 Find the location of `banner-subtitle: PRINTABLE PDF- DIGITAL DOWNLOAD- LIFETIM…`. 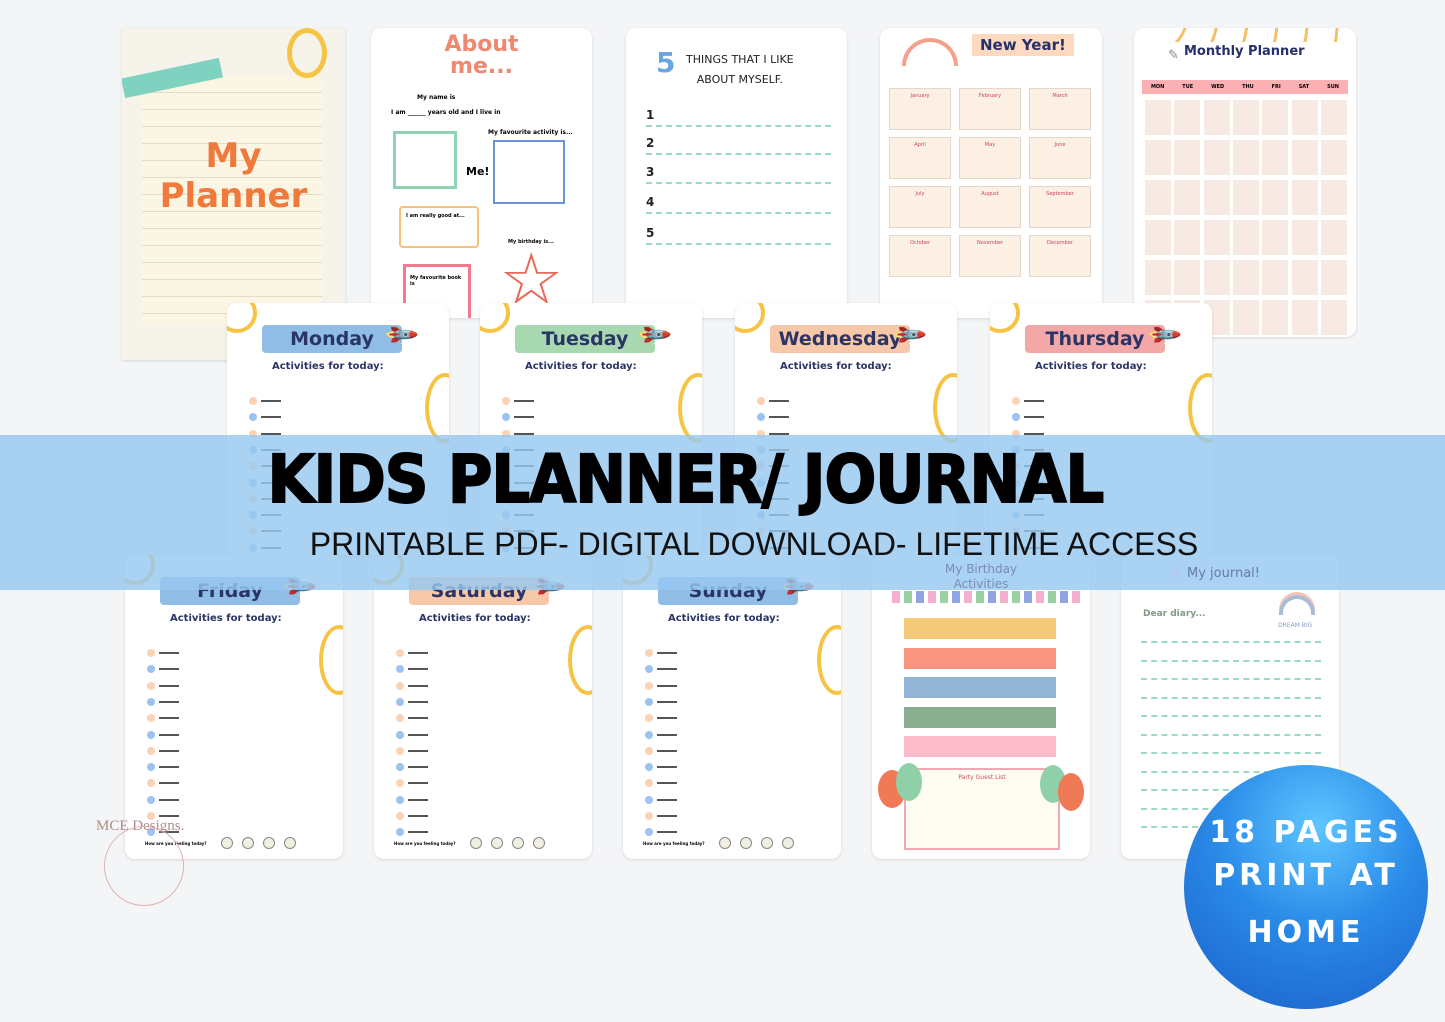

banner-subtitle: PRINTABLE PDF- DIGITAL DOWNLOAD- LIFETIM… is located at coordinates (754, 544).